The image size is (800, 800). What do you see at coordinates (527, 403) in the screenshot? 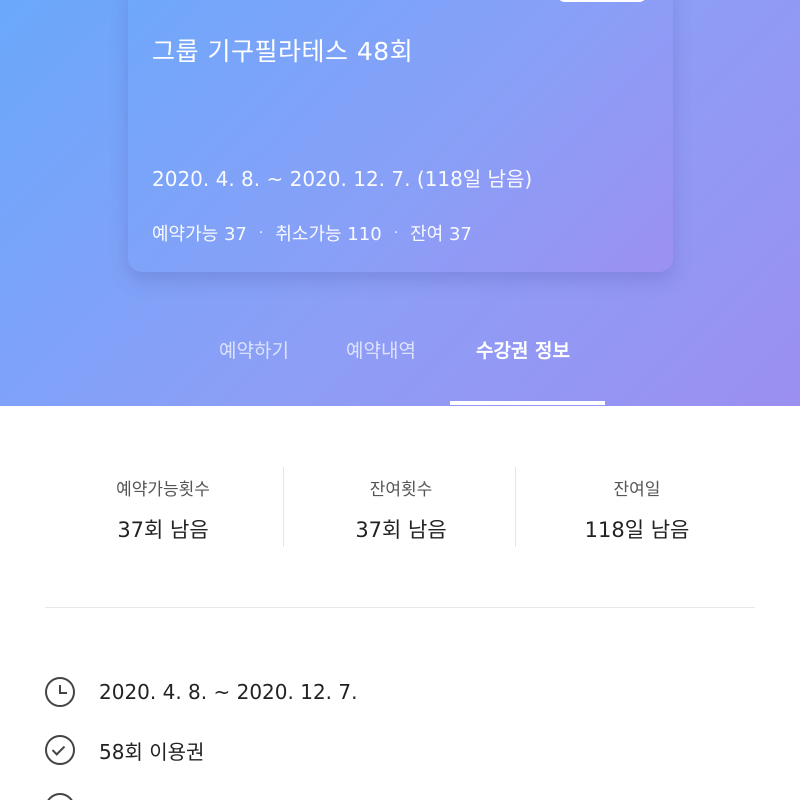
I see `active-tab-indicator` at bounding box center [527, 403].